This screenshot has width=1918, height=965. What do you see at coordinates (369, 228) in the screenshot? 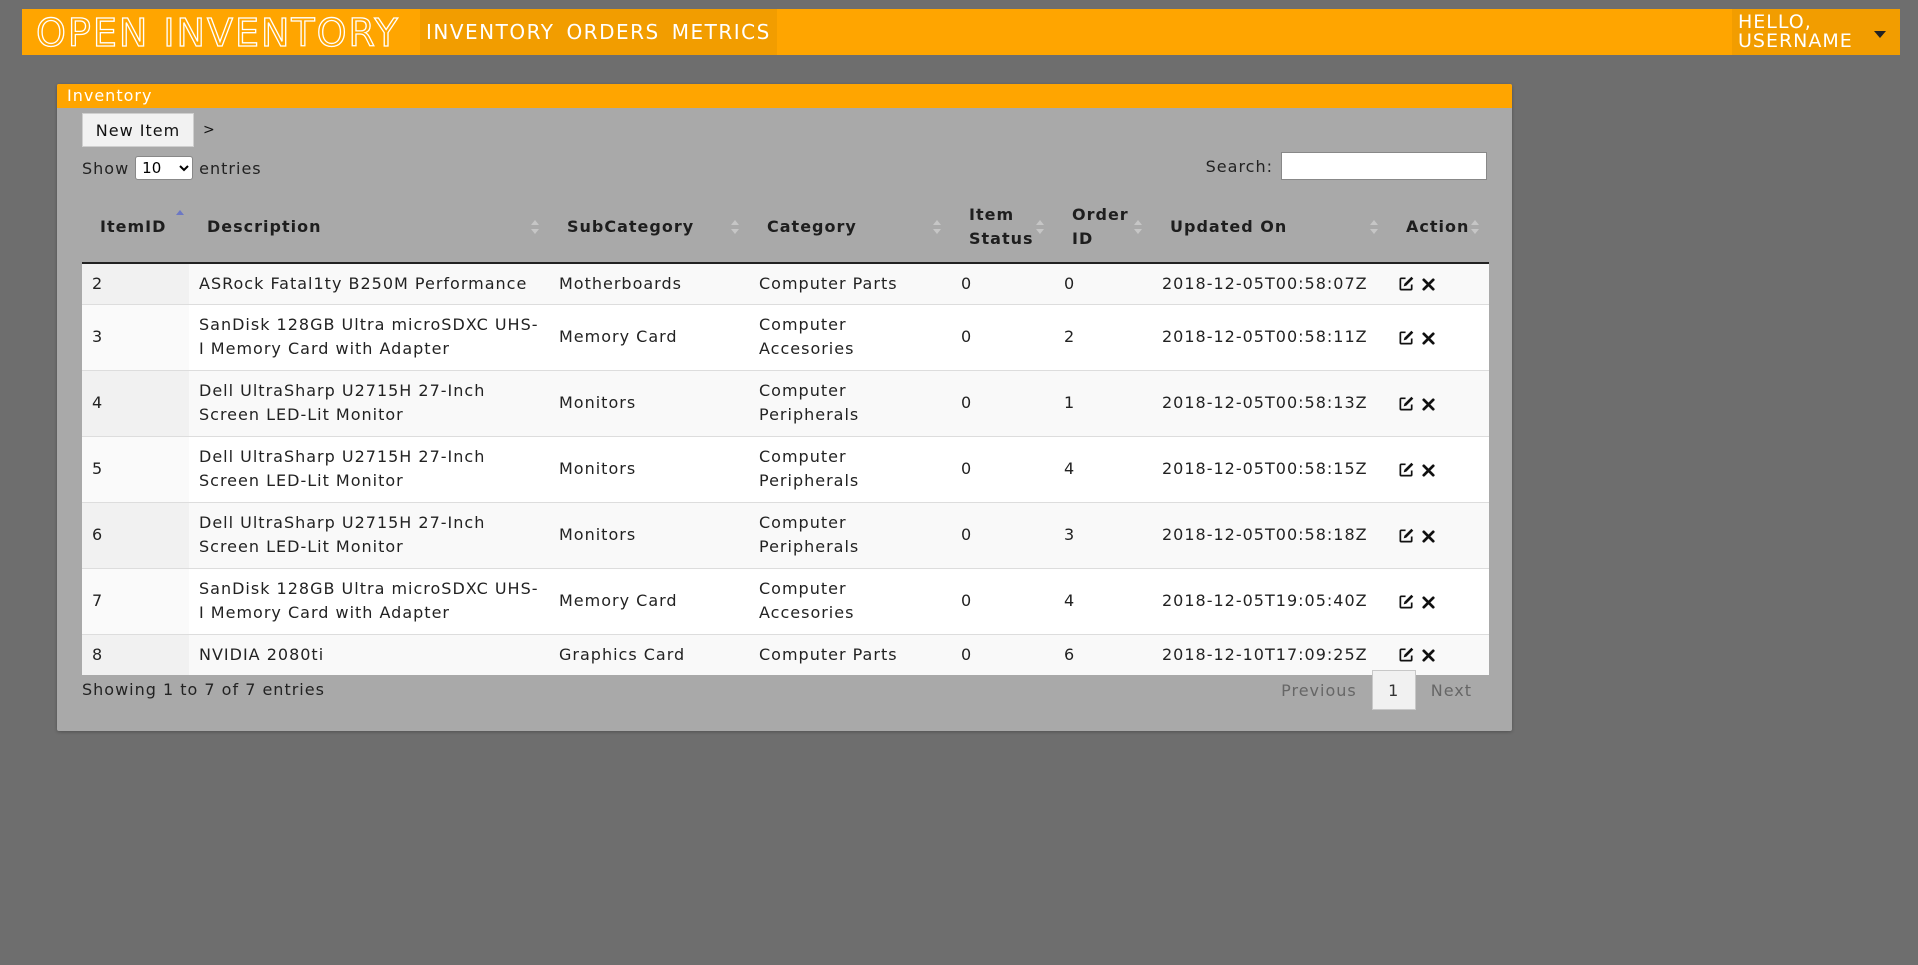
I see `column-header-description: Description` at bounding box center [369, 228].